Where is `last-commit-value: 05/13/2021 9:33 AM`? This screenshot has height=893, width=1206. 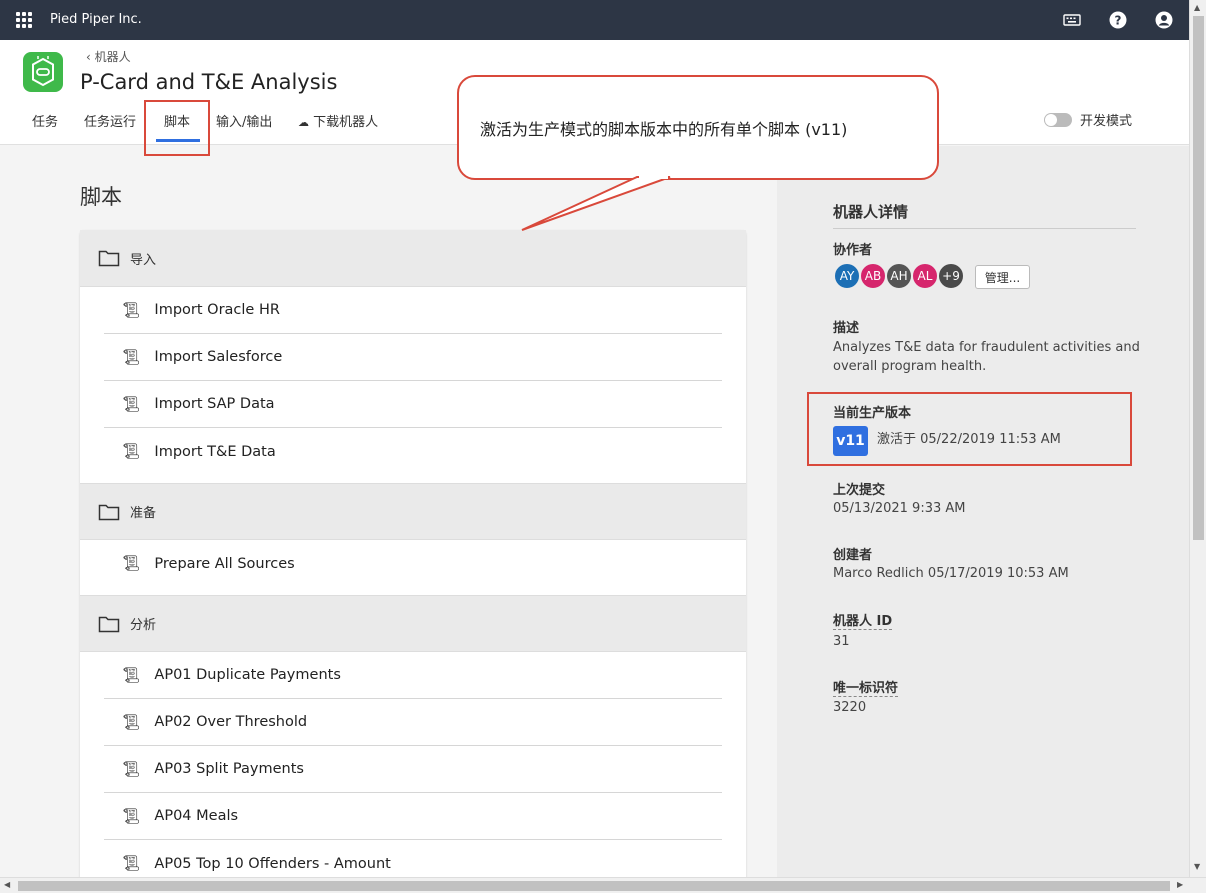
last-commit-value: 05/13/2021 9:33 AM is located at coordinates (899, 508).